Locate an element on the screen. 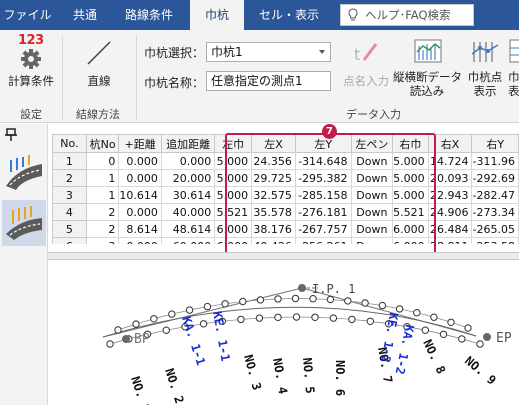 The height and width of the screenshot is (405, 519). table-cell: 10.614 is located at coordinates (140, 195).